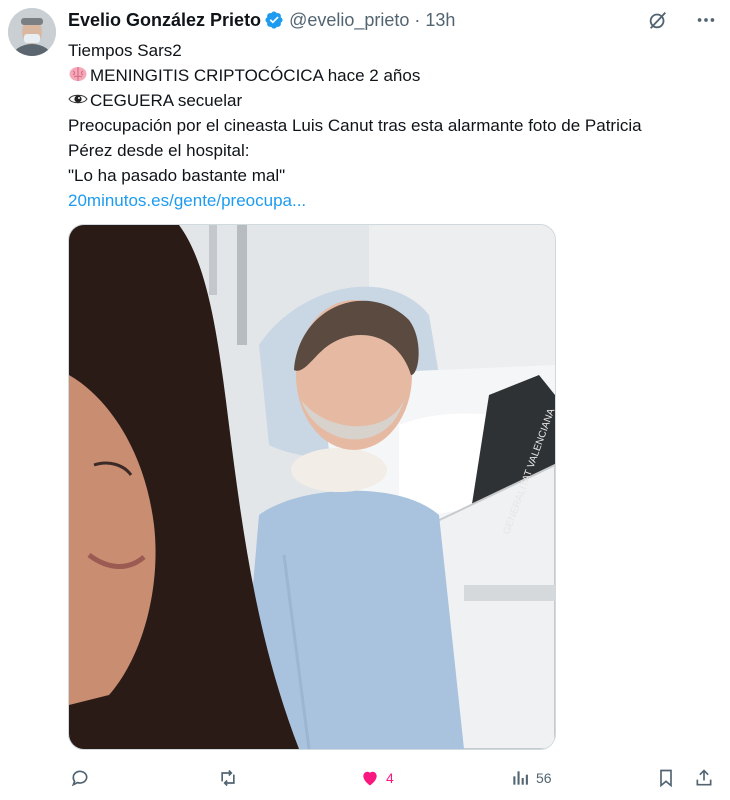 This screenshot has width=730, height=800. I want to click on eye-icon, so click(78, 99).